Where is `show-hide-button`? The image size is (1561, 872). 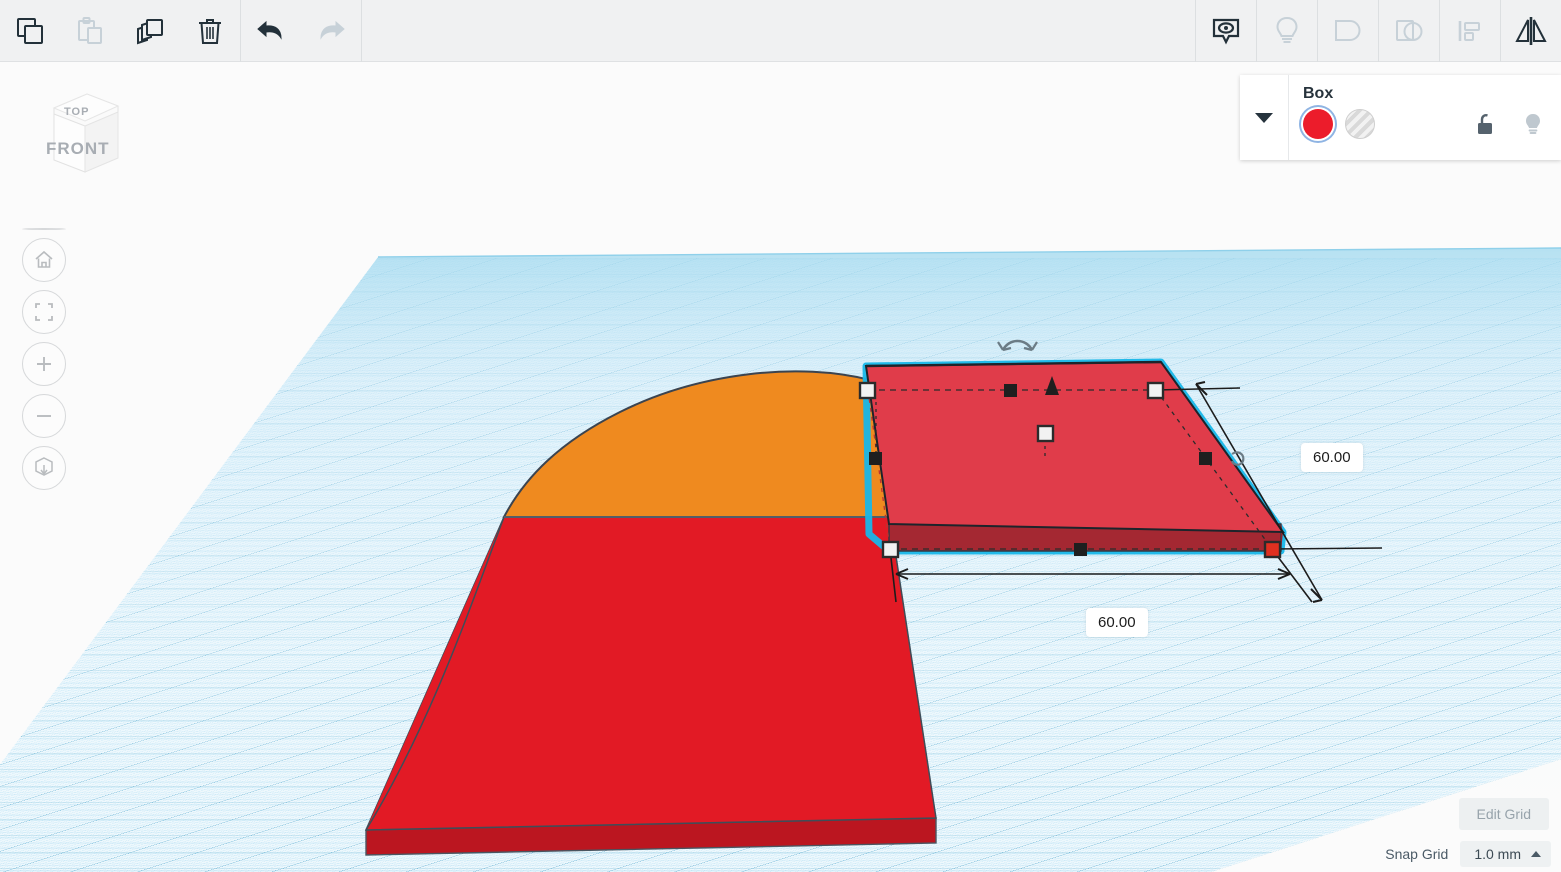 show-hide-button is located at coordinates (1226, 31).